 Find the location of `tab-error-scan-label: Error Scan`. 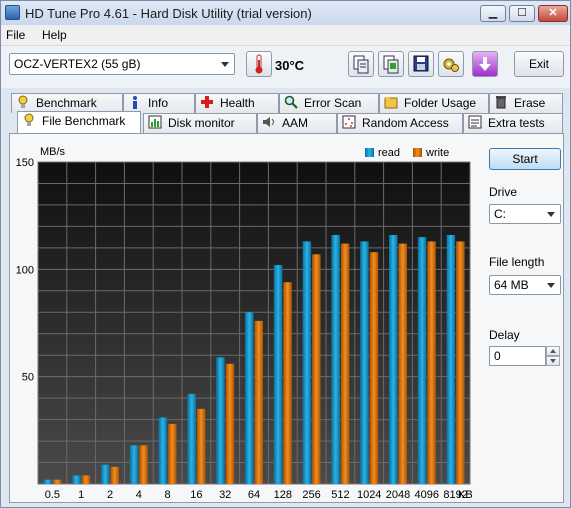

tab-error-scan-label: Error Scan is located at coordinates (333, 103).